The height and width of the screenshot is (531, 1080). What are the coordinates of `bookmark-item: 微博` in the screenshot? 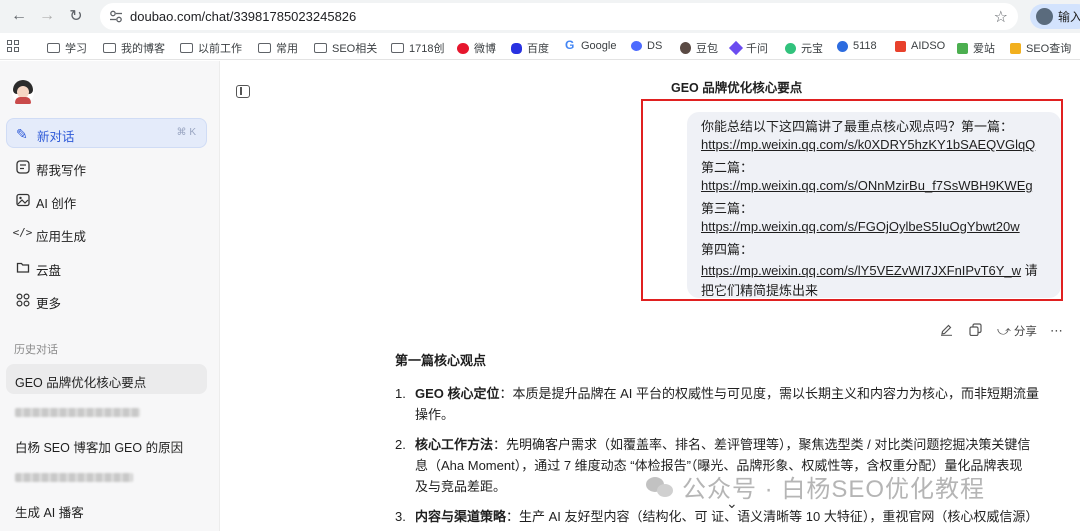 It's located at (476, 48).